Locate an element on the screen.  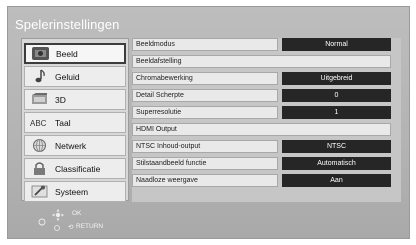
setting-value: Automatisch is located at coordinates (336, 163).